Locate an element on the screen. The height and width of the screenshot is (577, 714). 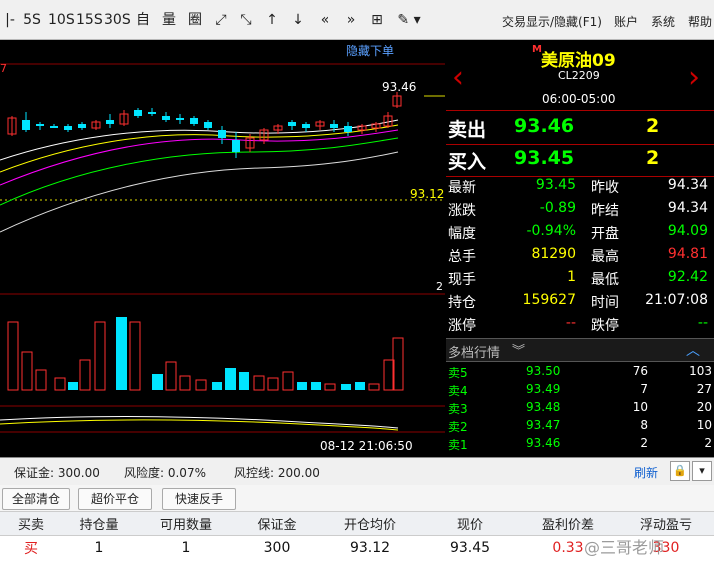
hide-order-link: 隐藏下单 is located at coordinates (370, 50).